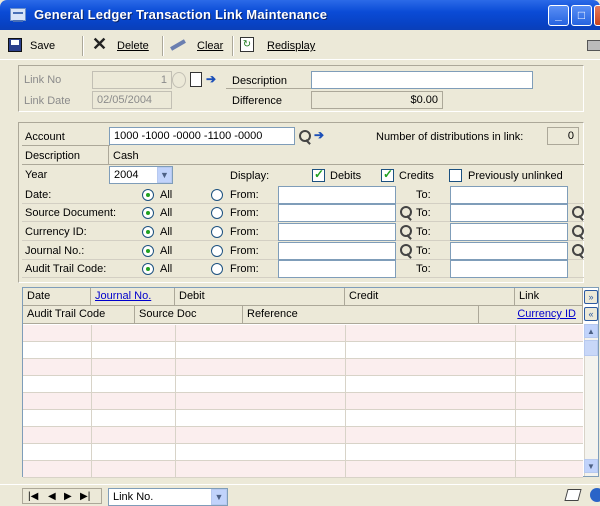 The image size is (600, 506). What do you see at coordinates (57, 297) in the screenshot?
I see `grid-header-date: Date` at bounding box center [57, 297].